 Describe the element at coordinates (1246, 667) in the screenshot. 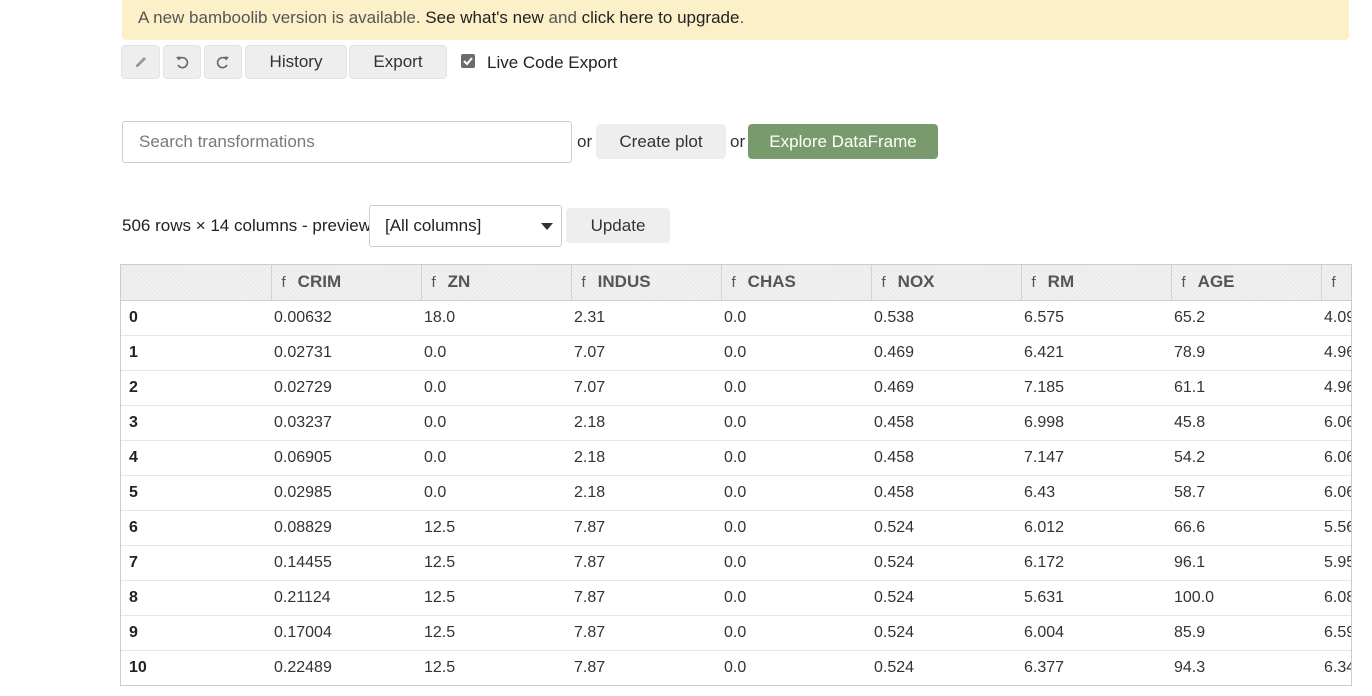

I see `table-cell: 94.3` at that location.